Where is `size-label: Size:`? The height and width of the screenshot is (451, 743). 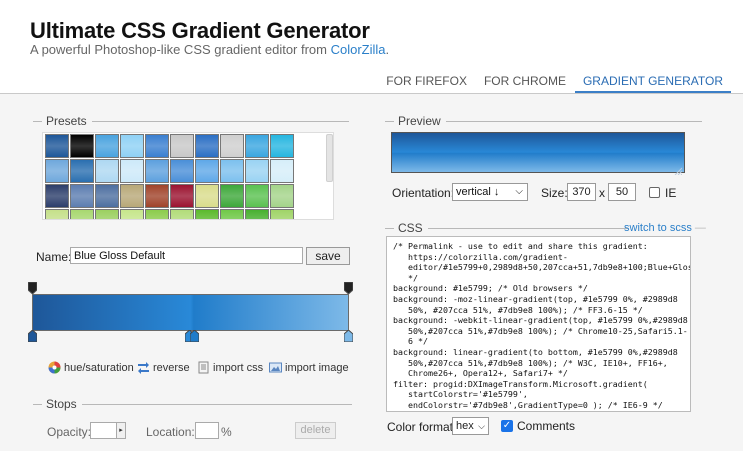 size-label: Size: is located at coordinates (554, 193).